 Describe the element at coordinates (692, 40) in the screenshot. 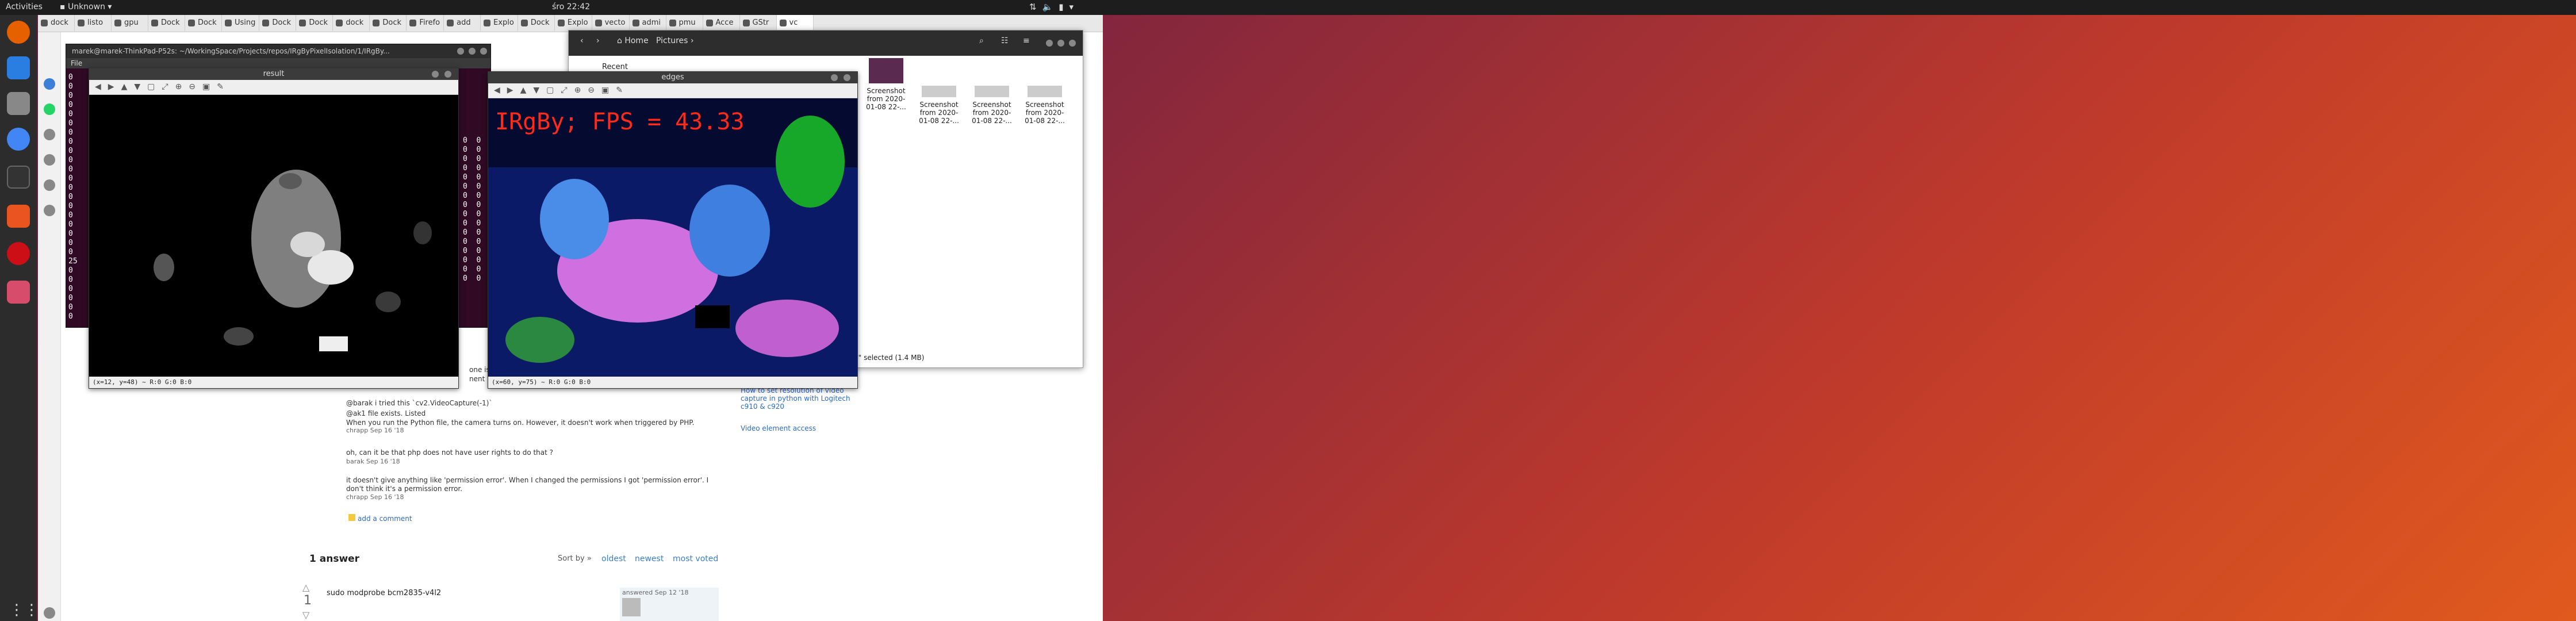

I see `chevron-right-icon: ›` at that location.